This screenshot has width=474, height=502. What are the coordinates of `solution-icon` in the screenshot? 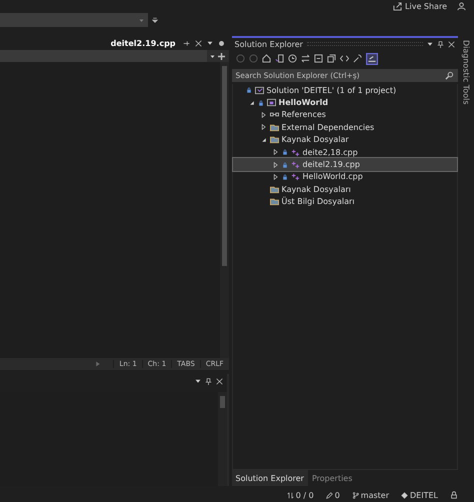 It's located at (259, 90).